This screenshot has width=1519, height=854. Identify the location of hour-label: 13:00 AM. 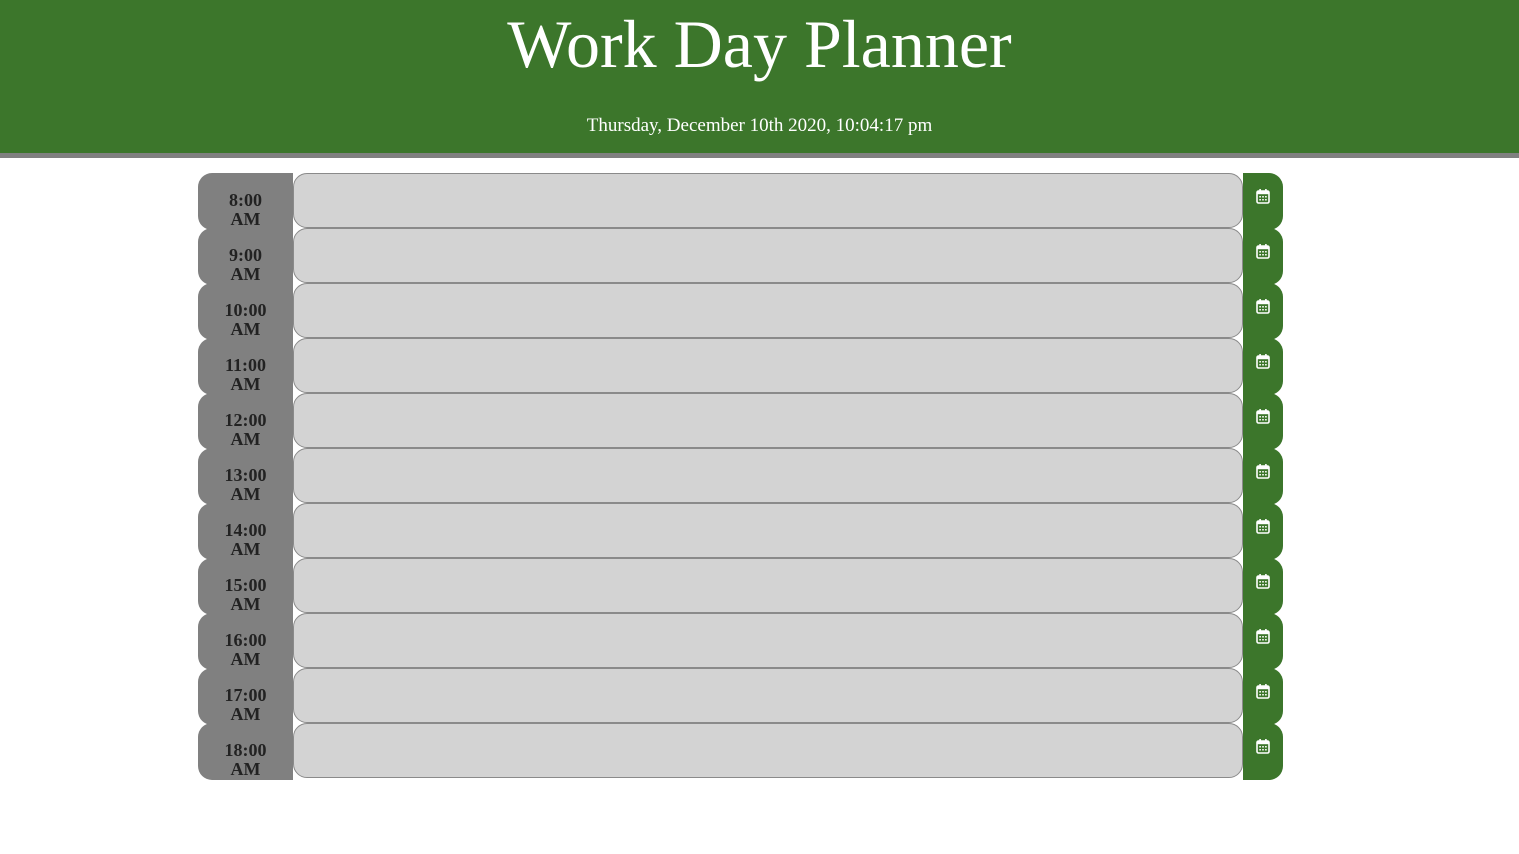
(245, 476).